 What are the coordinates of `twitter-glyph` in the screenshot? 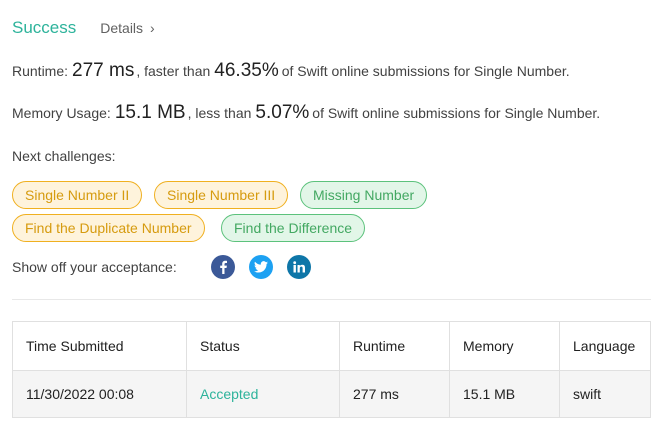 It's located at (261, 267).